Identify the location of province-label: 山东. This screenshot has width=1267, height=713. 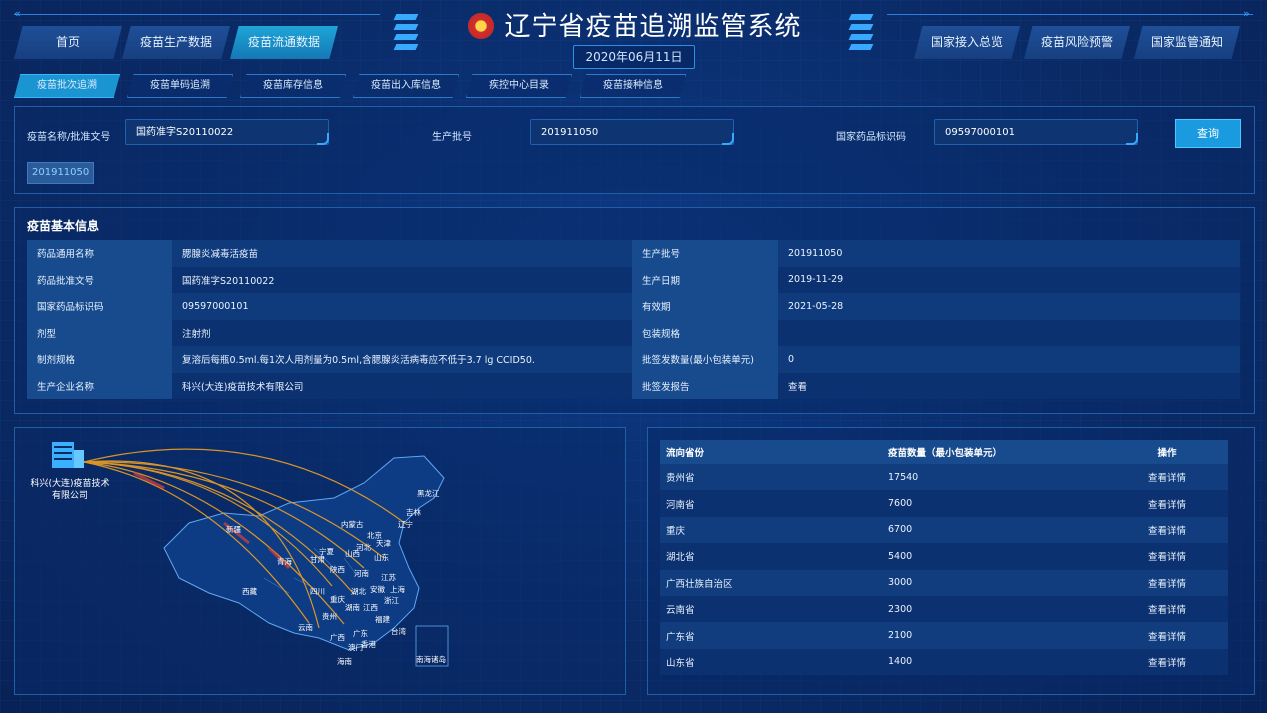
(381, 557).